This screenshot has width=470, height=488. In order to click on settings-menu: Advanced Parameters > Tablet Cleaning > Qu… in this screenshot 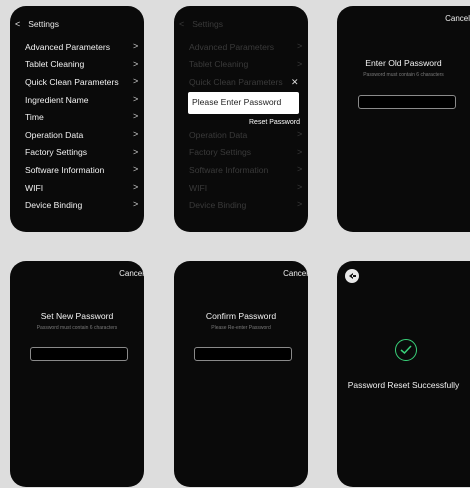, I will do `click(84, 126)`.